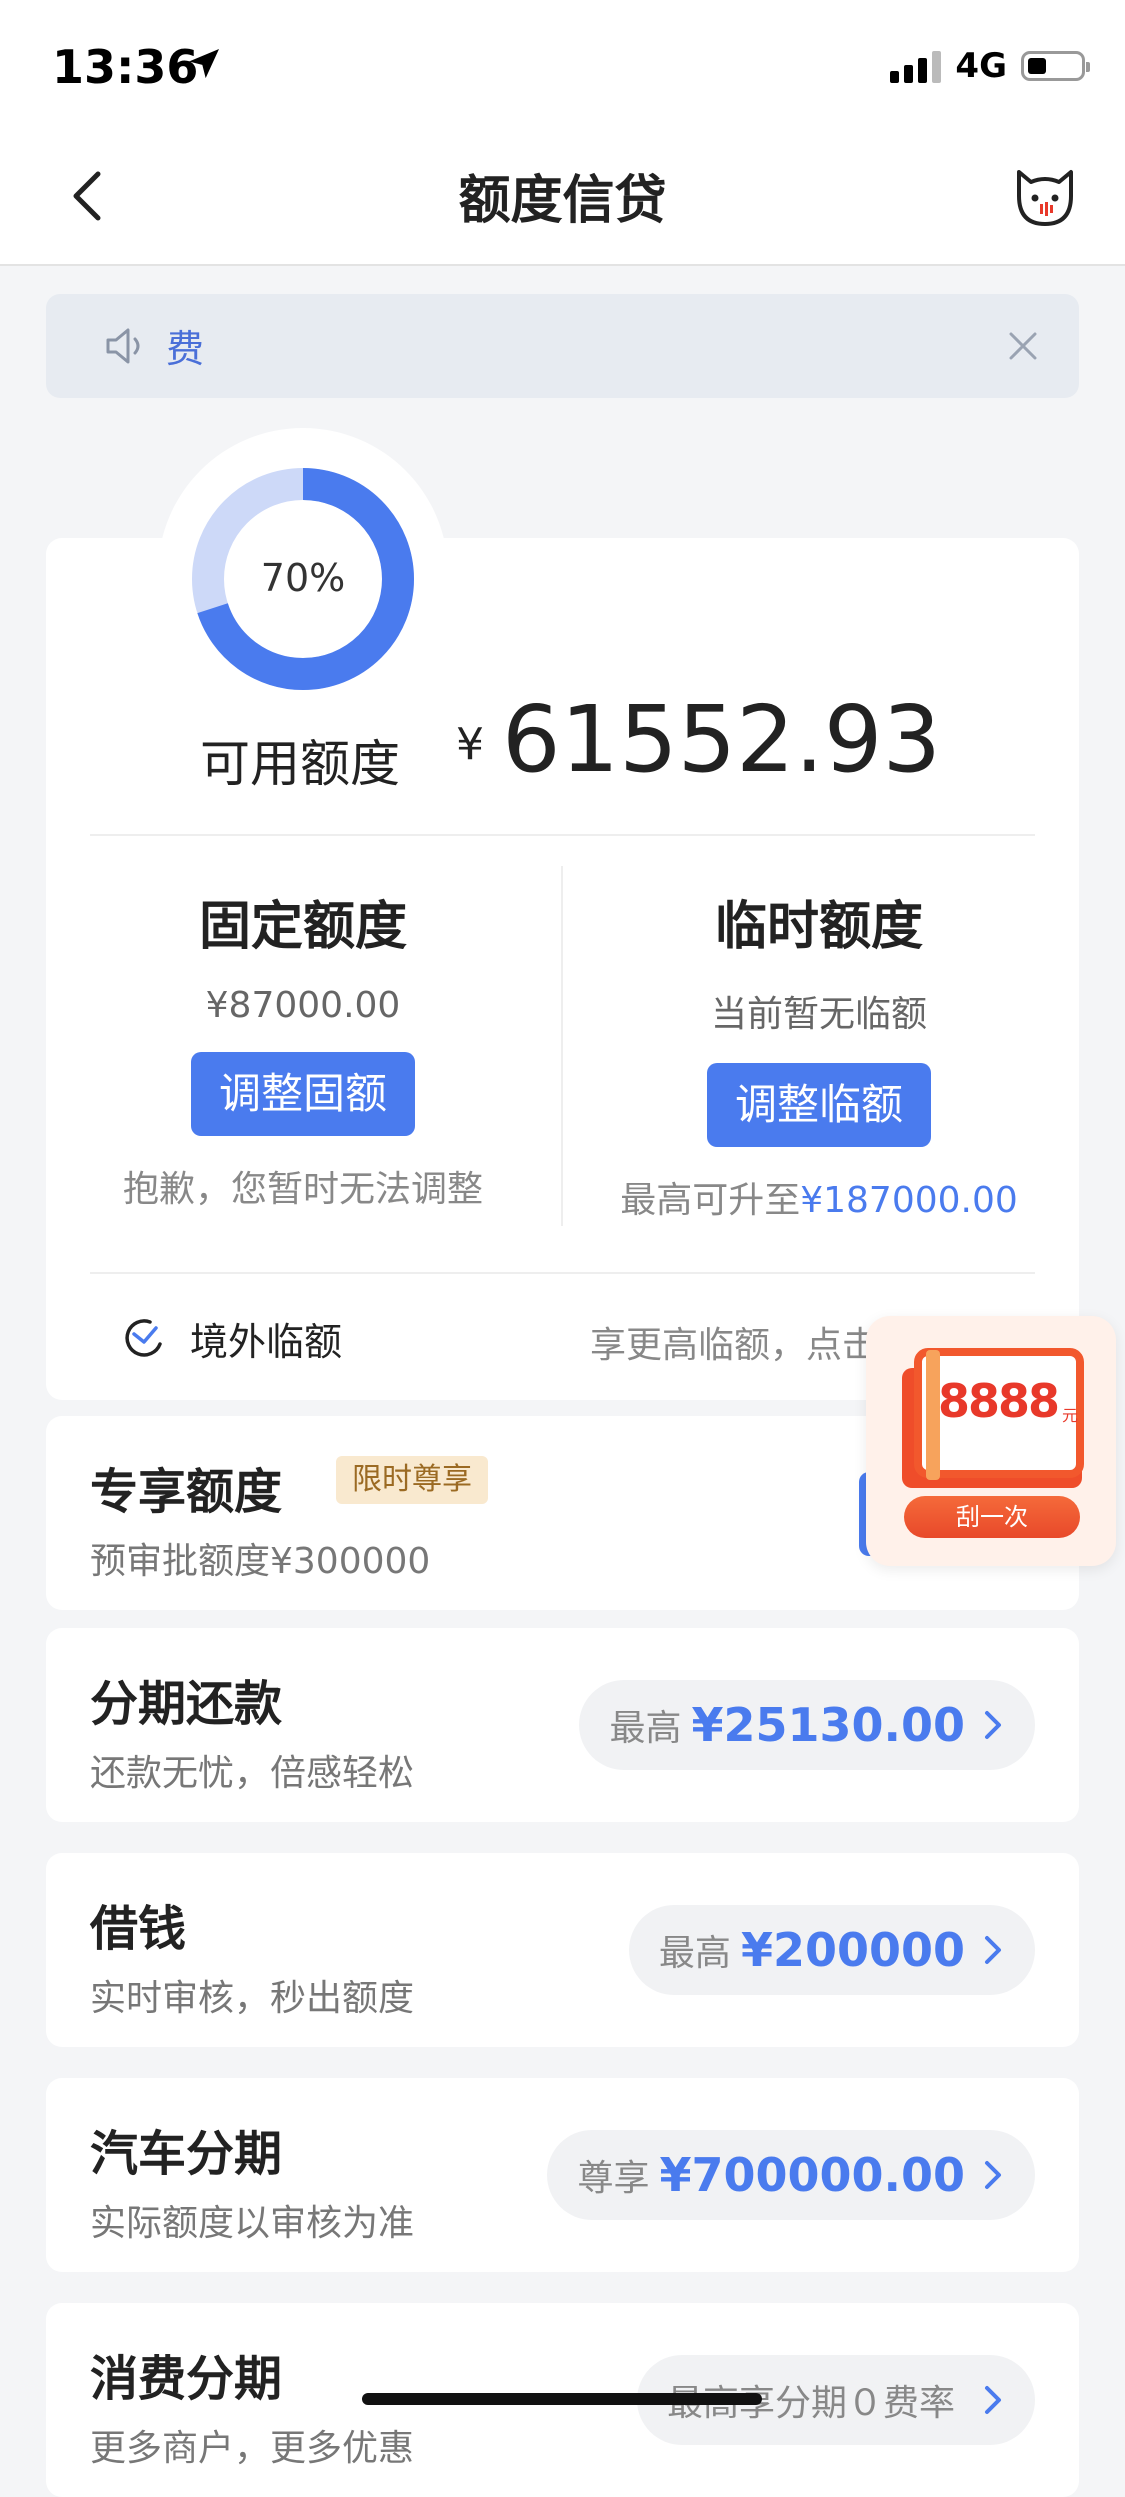  What do you see at coordinates (562, 1046) in the screenshot?
I see `column-divider` at bounding box center [562, 1046].